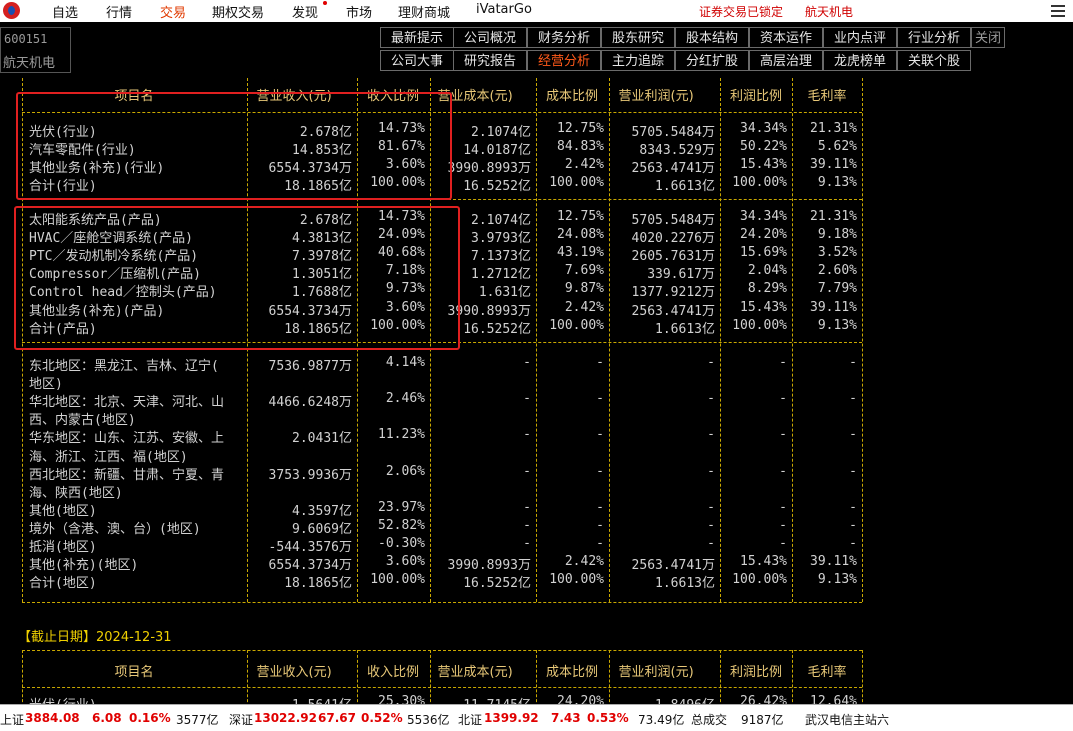 The height and width of the screenshot is (731, 1073). I want to click on column-header: 成本比例, so click(572, 96).